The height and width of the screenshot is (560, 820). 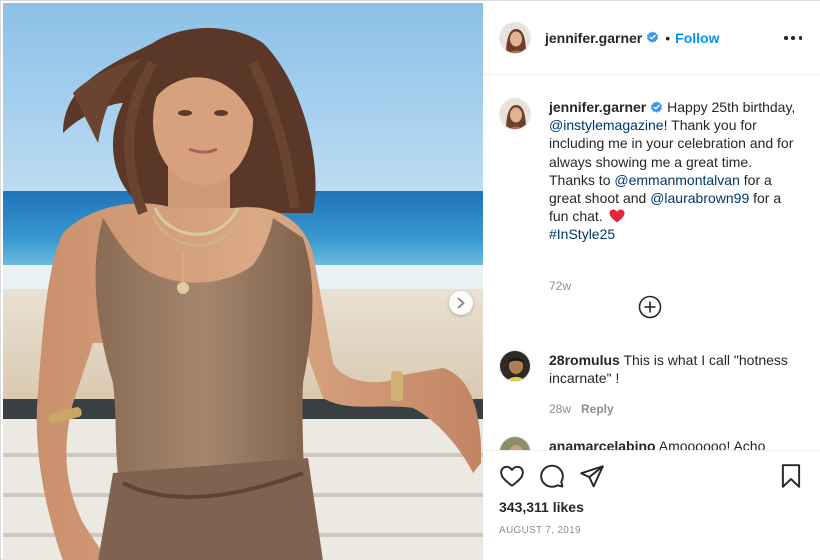 I want to click on mention-instylemagazine: @instylemagazine, so click(x=606, y=125).